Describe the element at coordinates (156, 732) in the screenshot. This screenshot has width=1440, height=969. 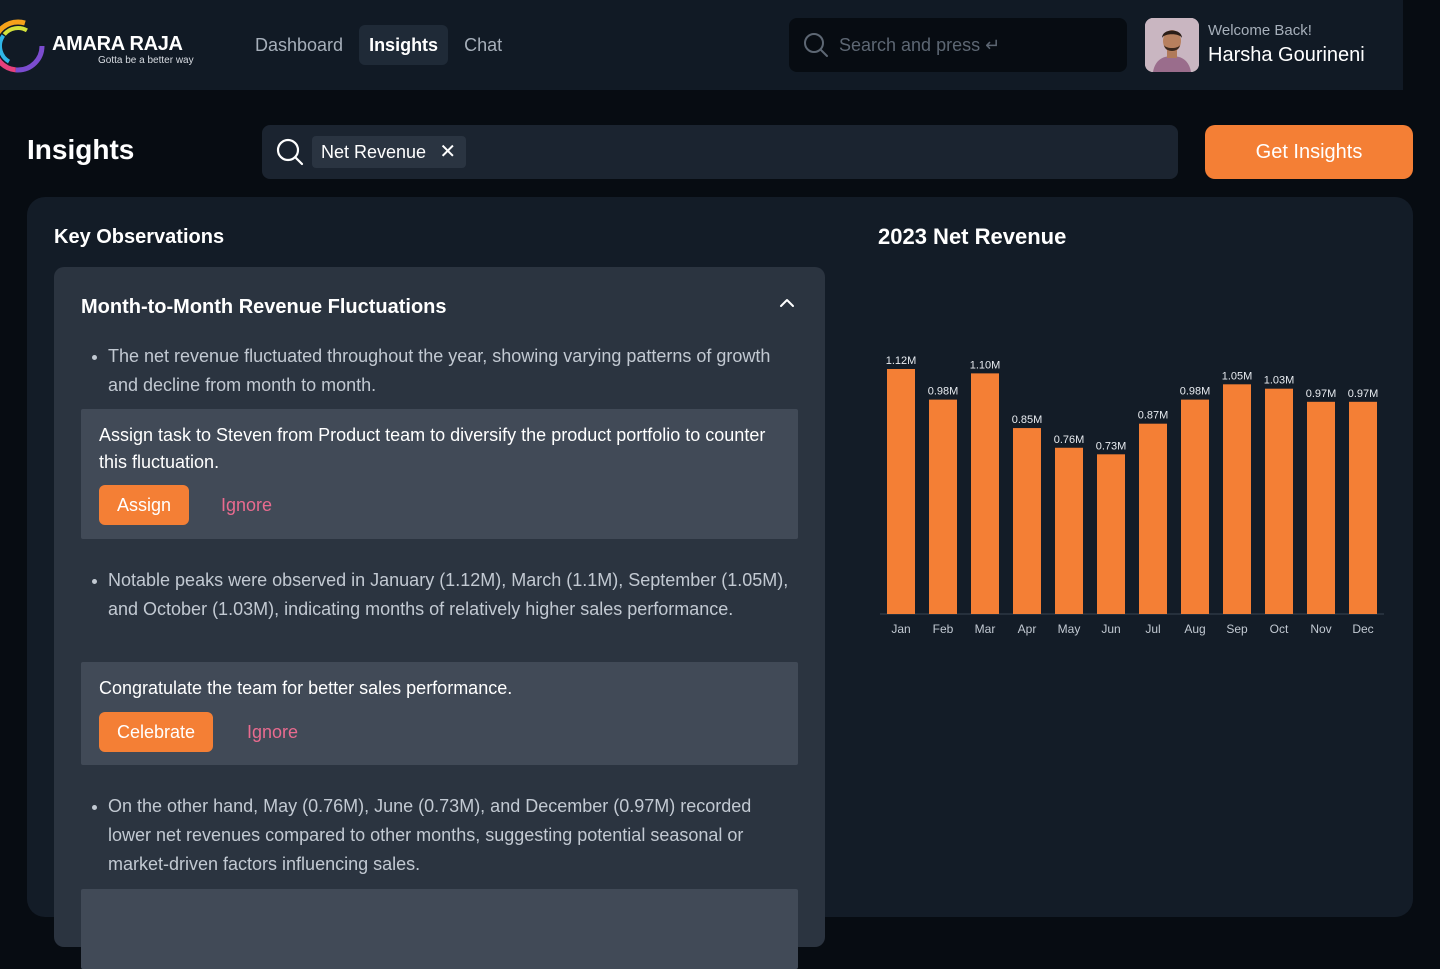
I see `celebrate-button: Celebrate` at that location.